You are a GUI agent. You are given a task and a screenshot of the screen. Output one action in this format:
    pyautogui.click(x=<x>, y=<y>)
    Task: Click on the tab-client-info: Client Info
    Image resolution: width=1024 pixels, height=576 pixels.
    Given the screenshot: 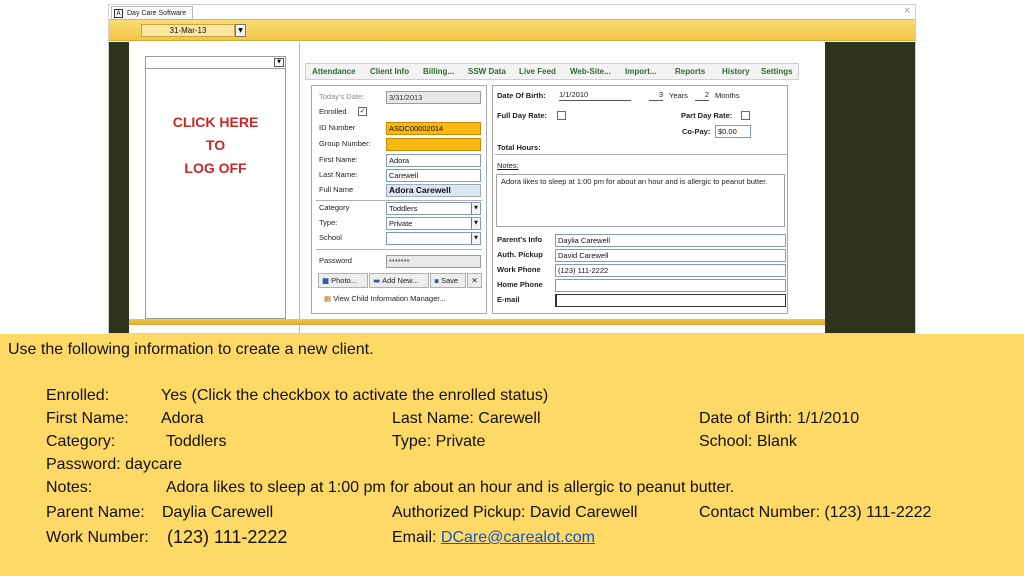 What is the action you would take?
    pyautogui.click(x=389, y=71)
    